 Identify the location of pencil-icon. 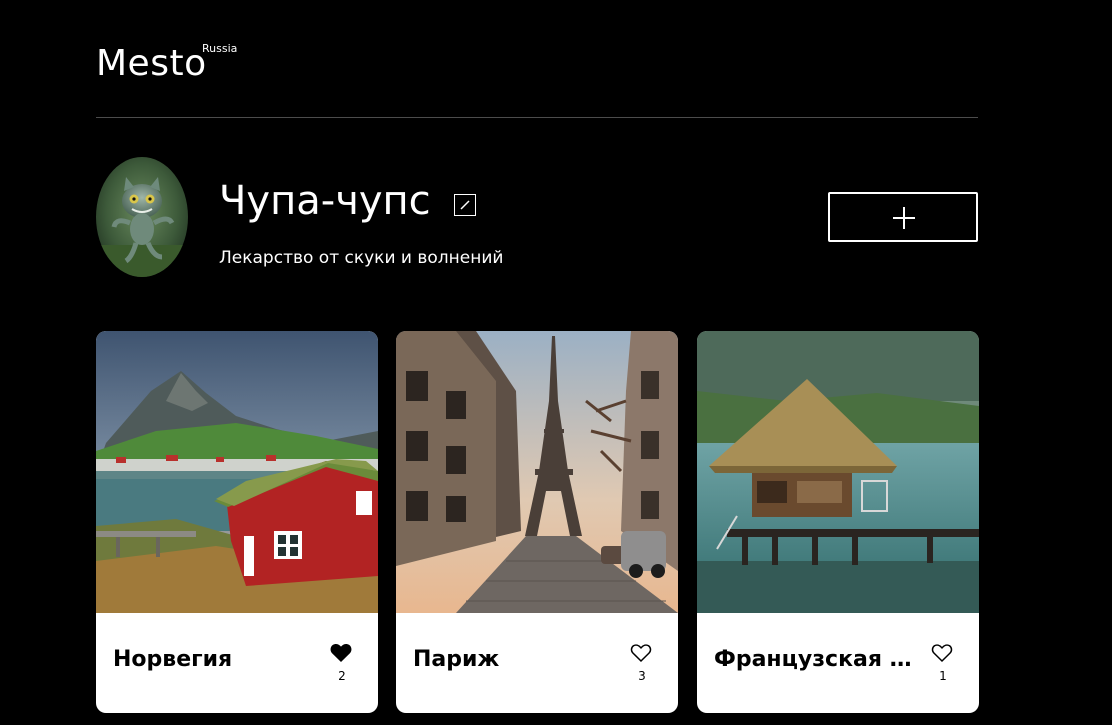
(465, 205).